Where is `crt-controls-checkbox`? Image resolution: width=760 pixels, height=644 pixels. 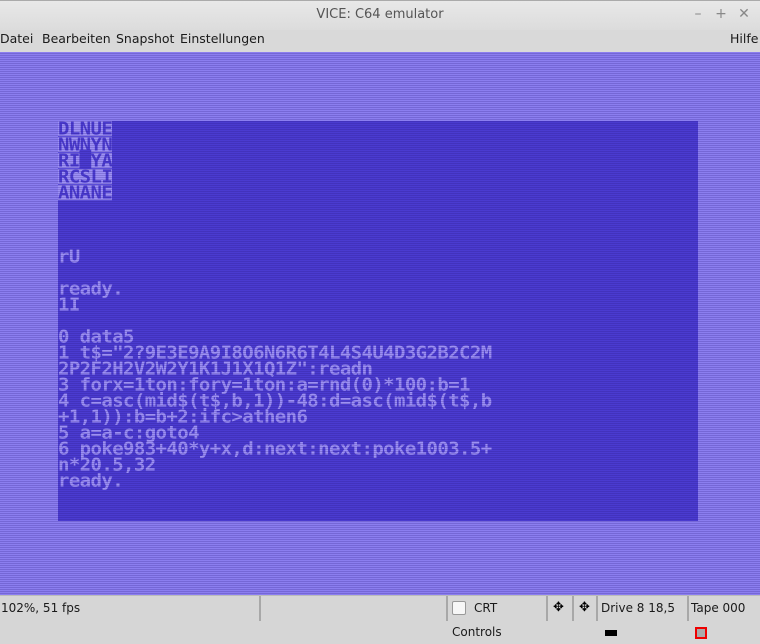
crt-controls-checkbox is located at coordinates (459, 607).